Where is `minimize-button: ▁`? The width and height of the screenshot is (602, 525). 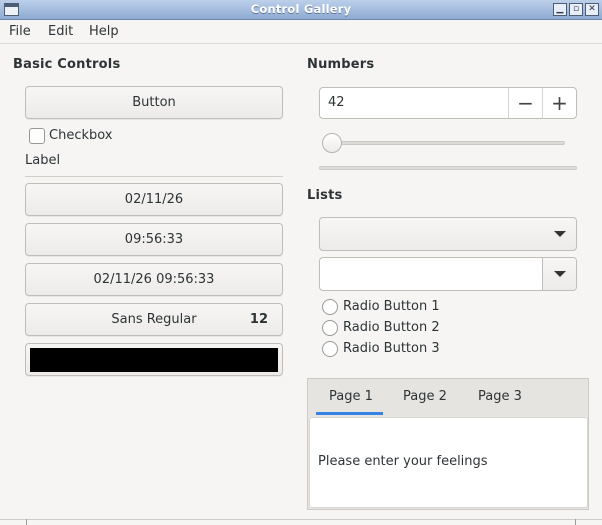
minimize-button: ▁ is located at coordinates (560, 9).